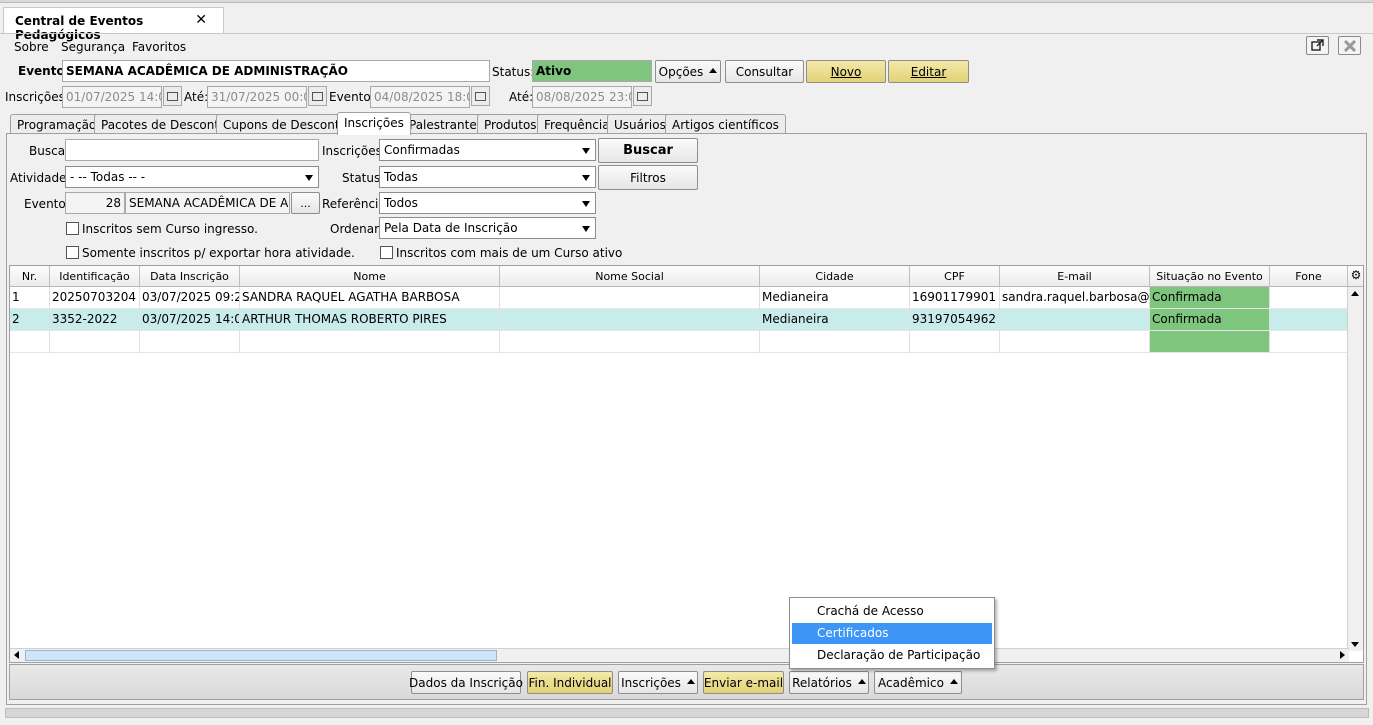 This screenshot has width=1373, height=725. What do you see at coordinates (159, 47) in the screenshot?
I see `menu-favoritos: Favoritos` at bounding box center [159, 47].